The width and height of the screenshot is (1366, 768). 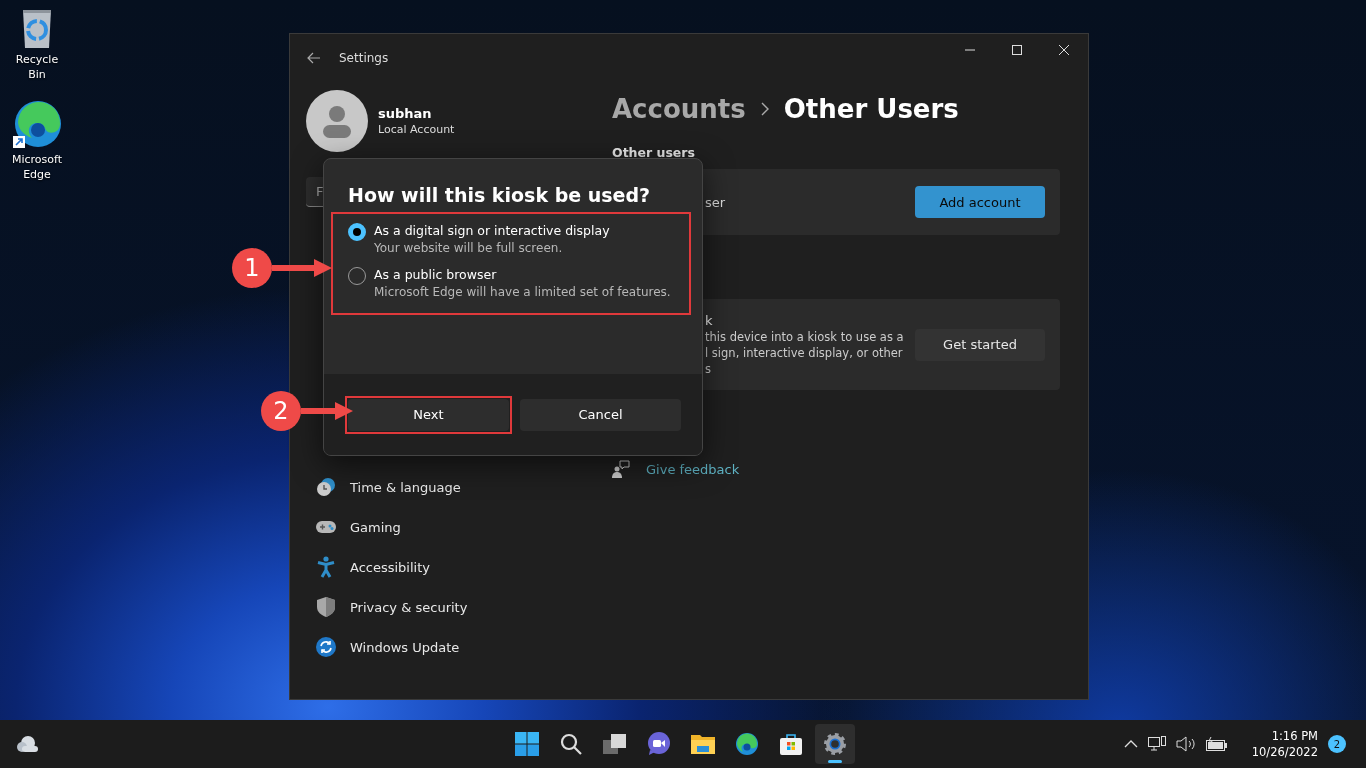 What do you see at coordinates (804, 336) in the screenshot?
I see `card-text: this device into a kiosk to use as a` at bounding box center [804, 336].